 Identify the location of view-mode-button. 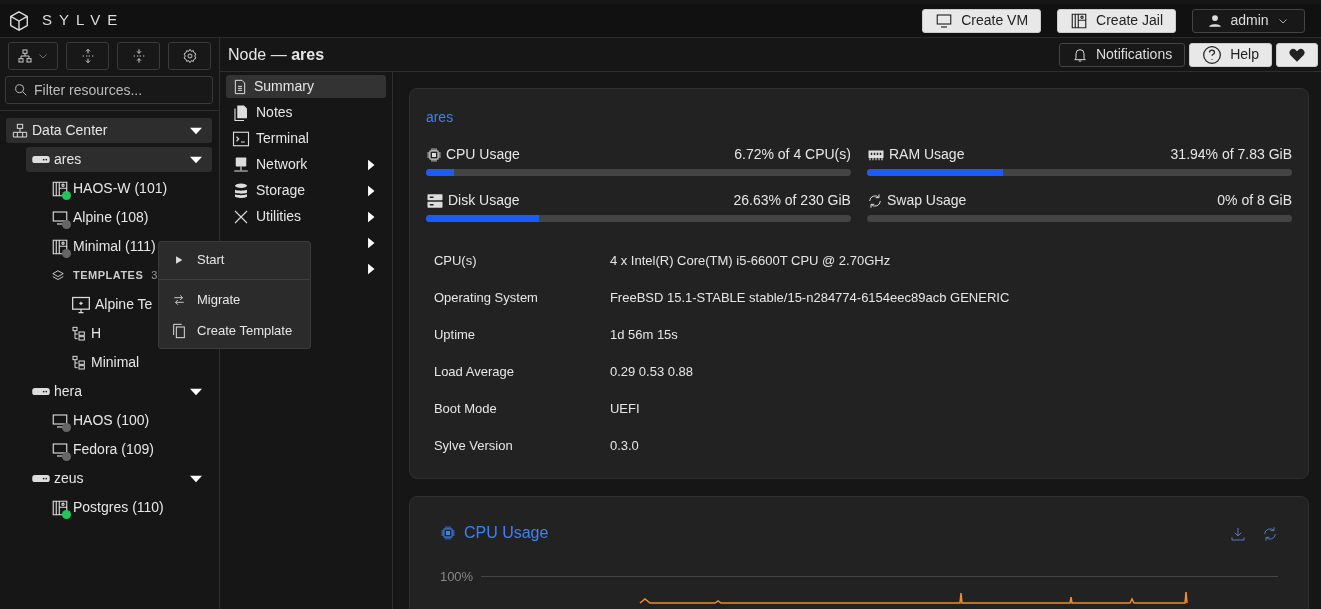
(33, 56).